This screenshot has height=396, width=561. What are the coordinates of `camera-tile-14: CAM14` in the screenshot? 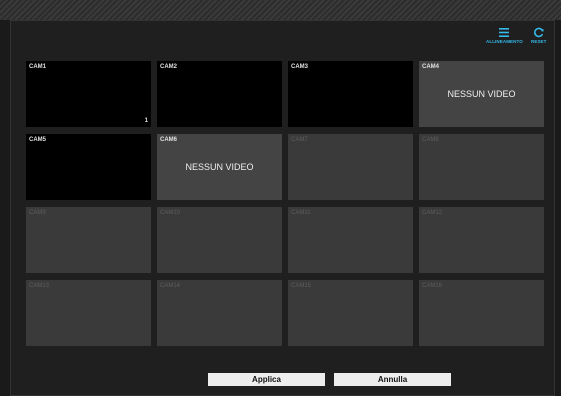 It's located at (219, 313).